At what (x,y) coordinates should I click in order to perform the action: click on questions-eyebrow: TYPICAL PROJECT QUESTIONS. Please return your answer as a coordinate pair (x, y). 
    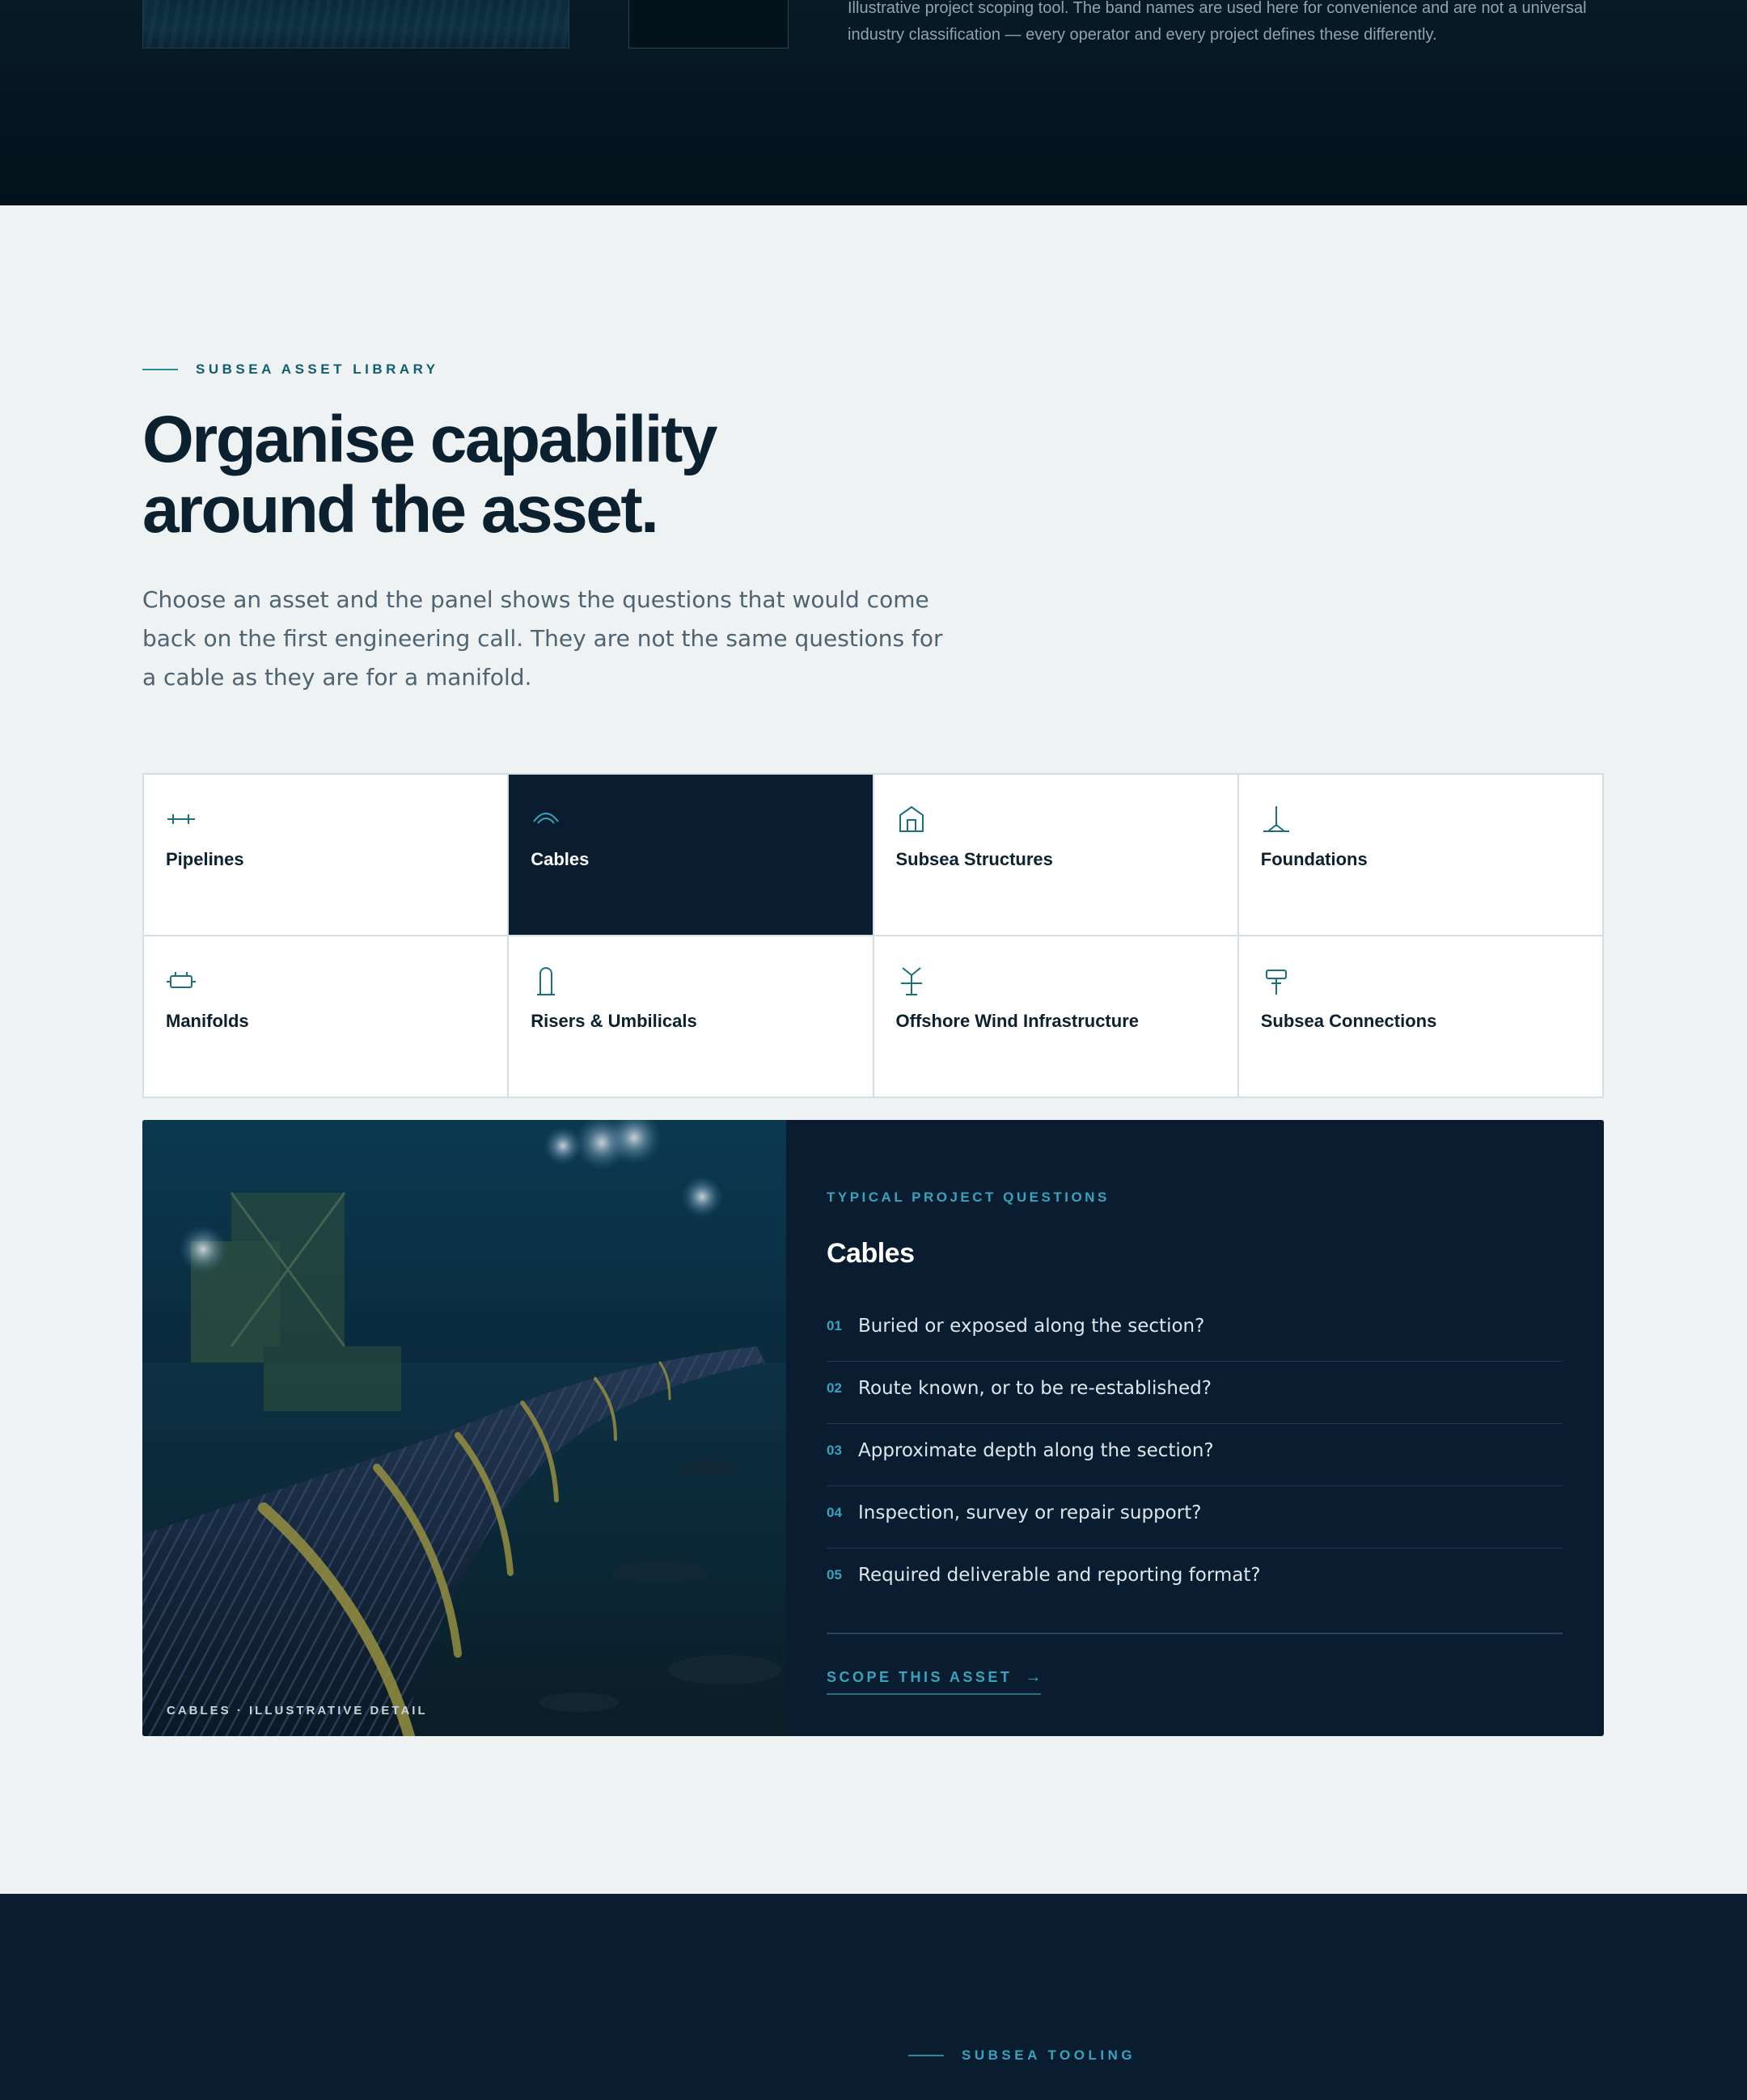
    Looking at the image, I should click on (969, 1197).